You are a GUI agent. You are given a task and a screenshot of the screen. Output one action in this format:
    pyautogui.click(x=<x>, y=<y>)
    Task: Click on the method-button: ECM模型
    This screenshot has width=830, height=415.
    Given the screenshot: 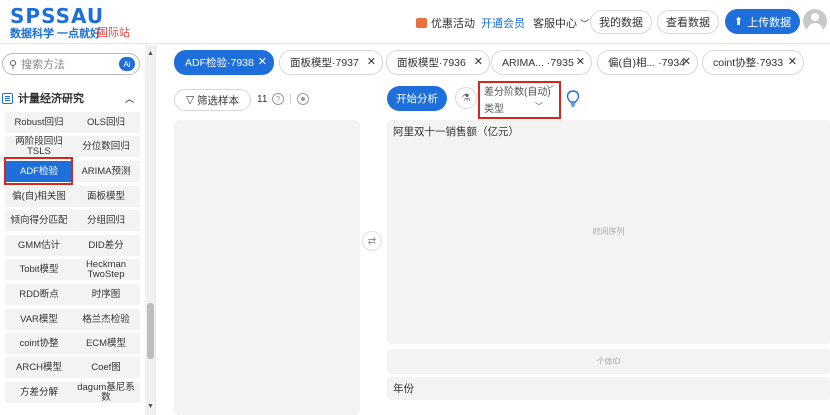 What is the action you would take?
    pyautogui.click(x=106, y=343)
    